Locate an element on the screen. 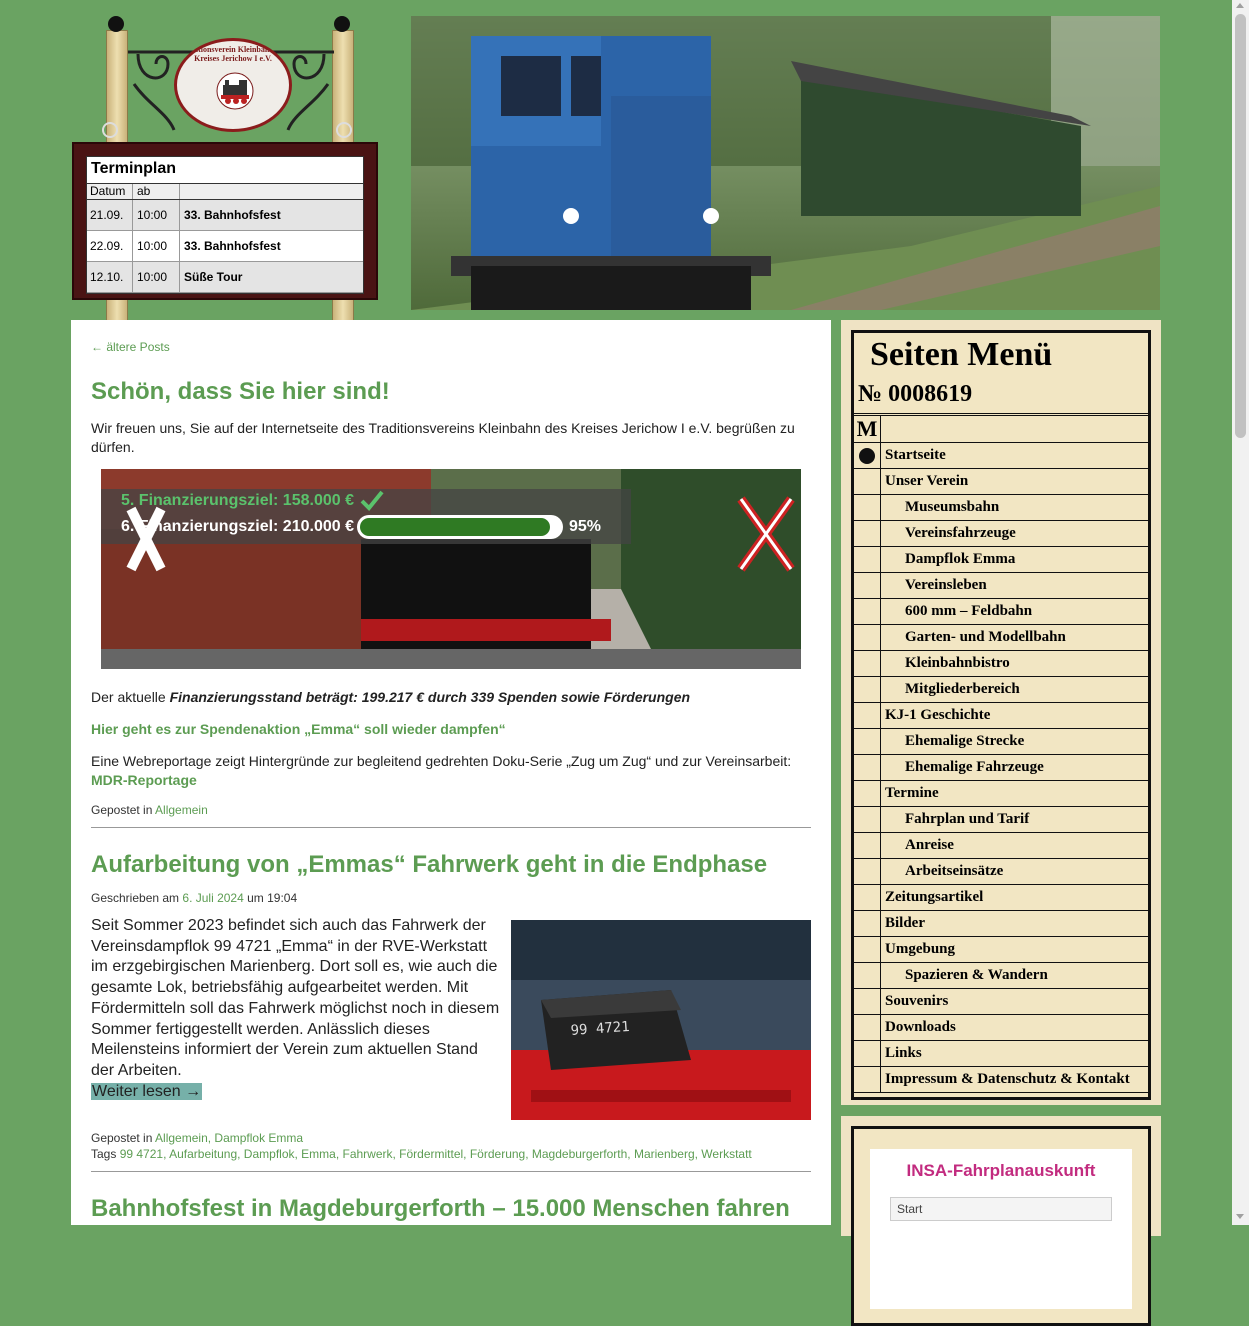 This screenshot has height=1326, width=1249. sidebar-item: Ehemalige Strecke is located at coordinates (1001, 742).